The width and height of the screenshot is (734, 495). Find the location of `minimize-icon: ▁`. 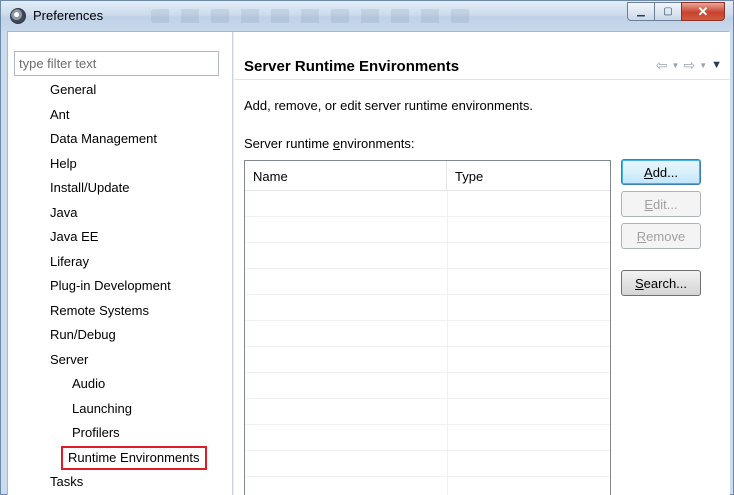

minimize-icon: ▁ is located at coordinates (640, 11).